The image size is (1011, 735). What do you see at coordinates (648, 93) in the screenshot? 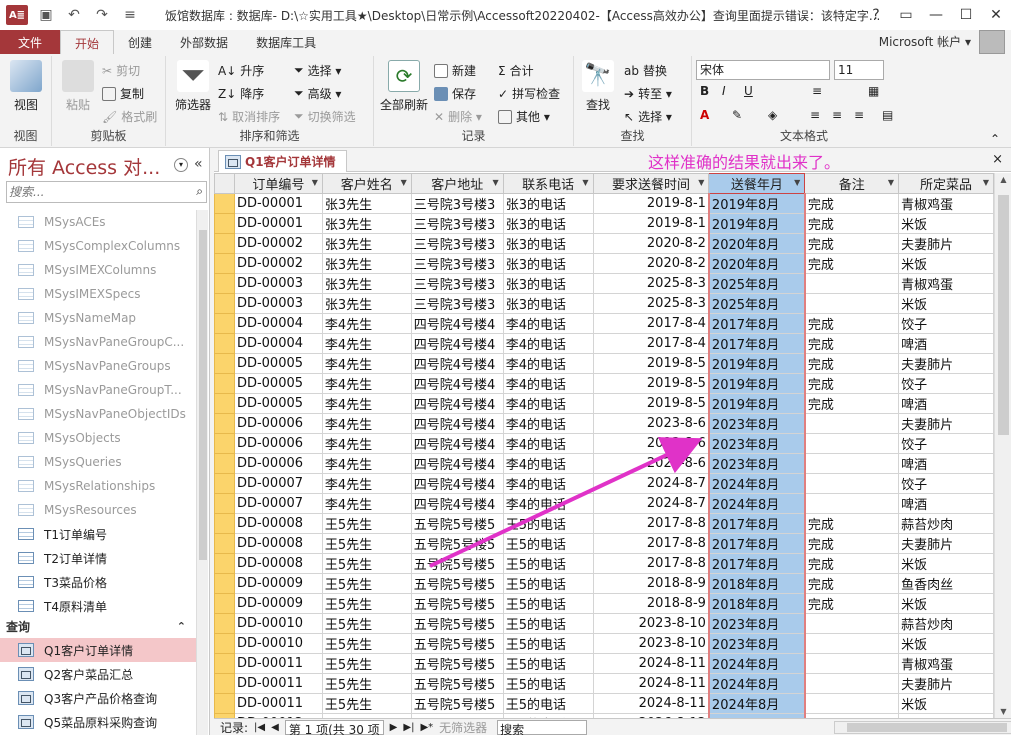
I see `goto-button: ➔ 转至 ▾` at bounding box center [648, 93].